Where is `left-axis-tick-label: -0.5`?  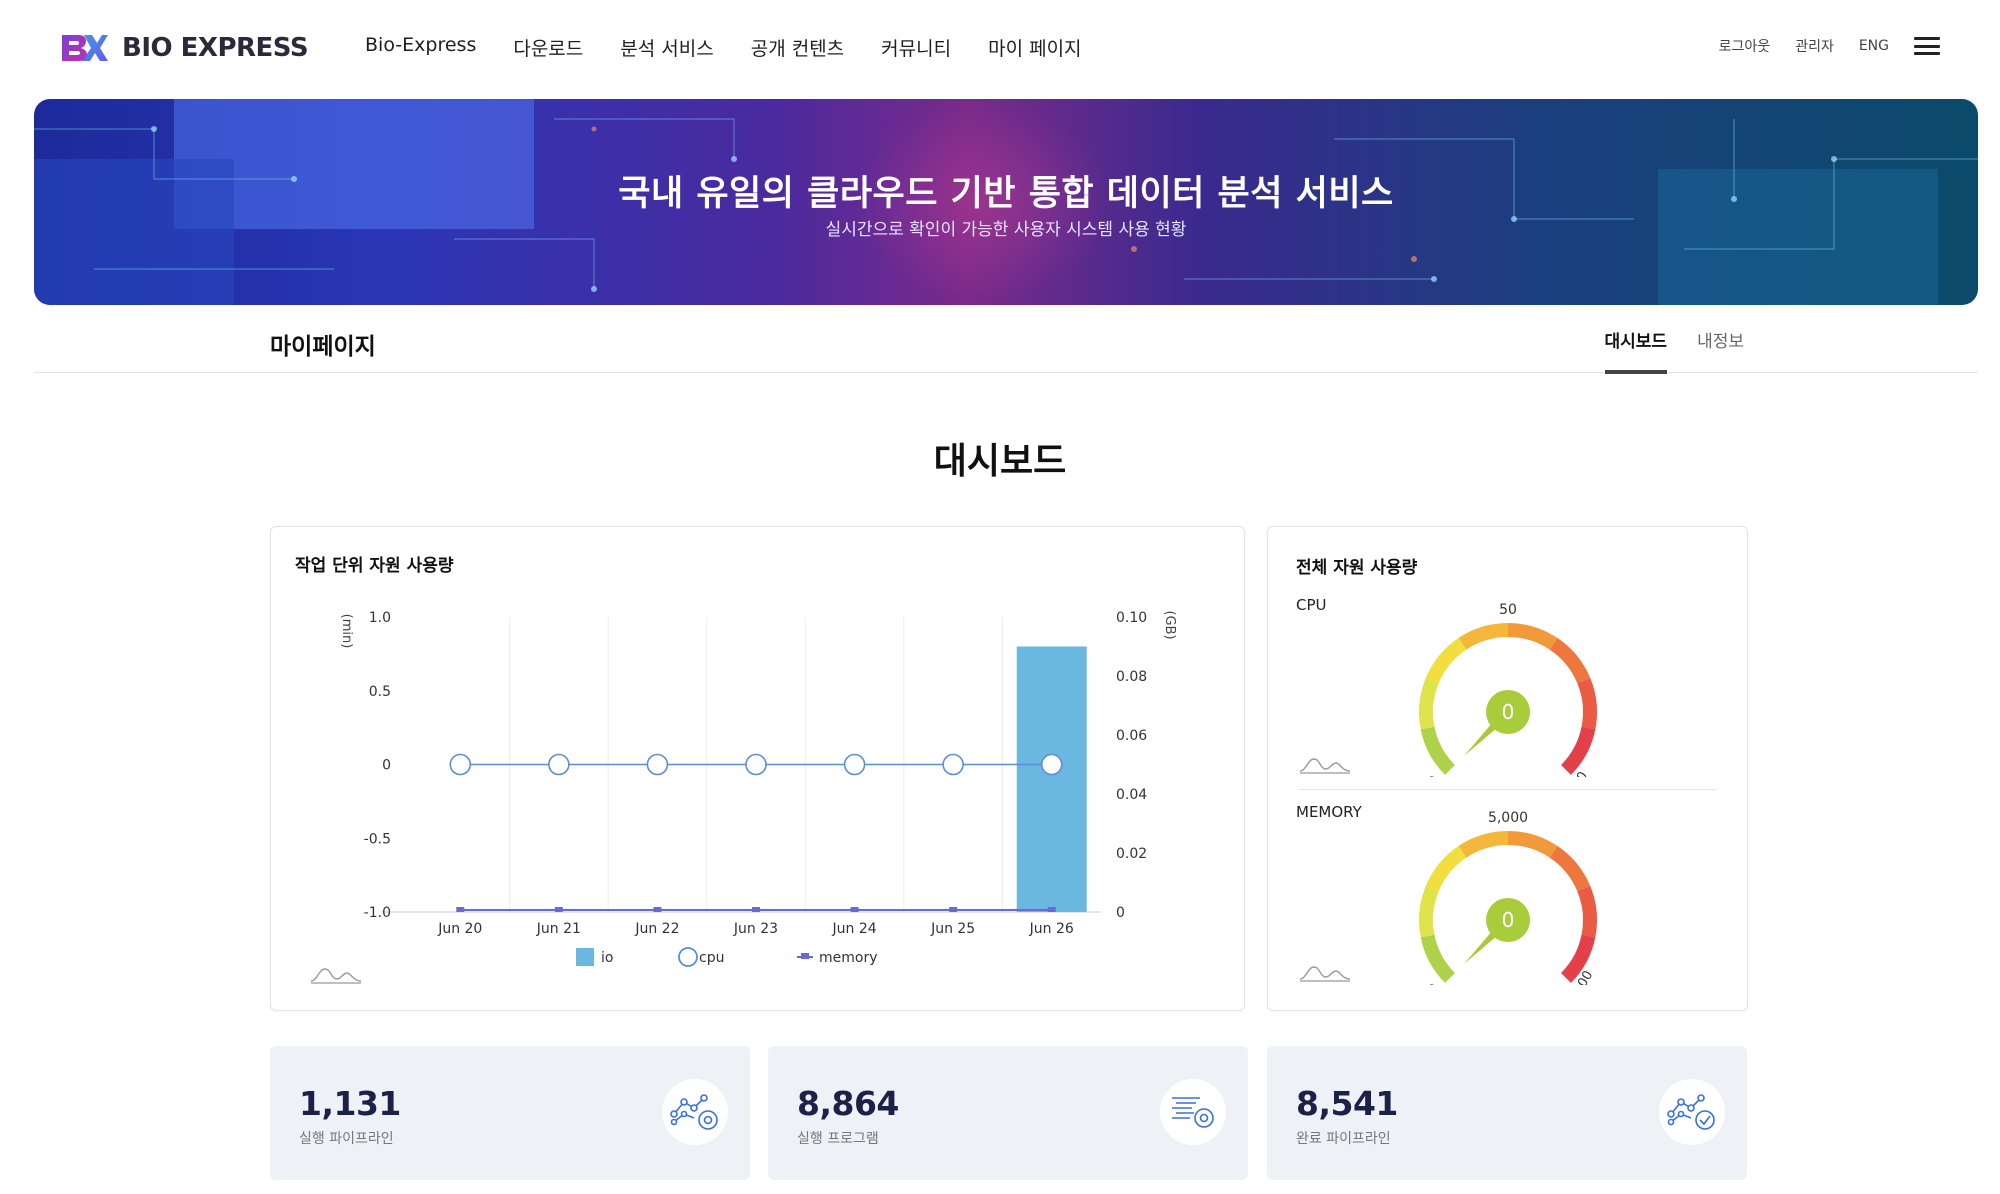
left-axis-tick-label: -0.5 is located at coordinates (377, 839).